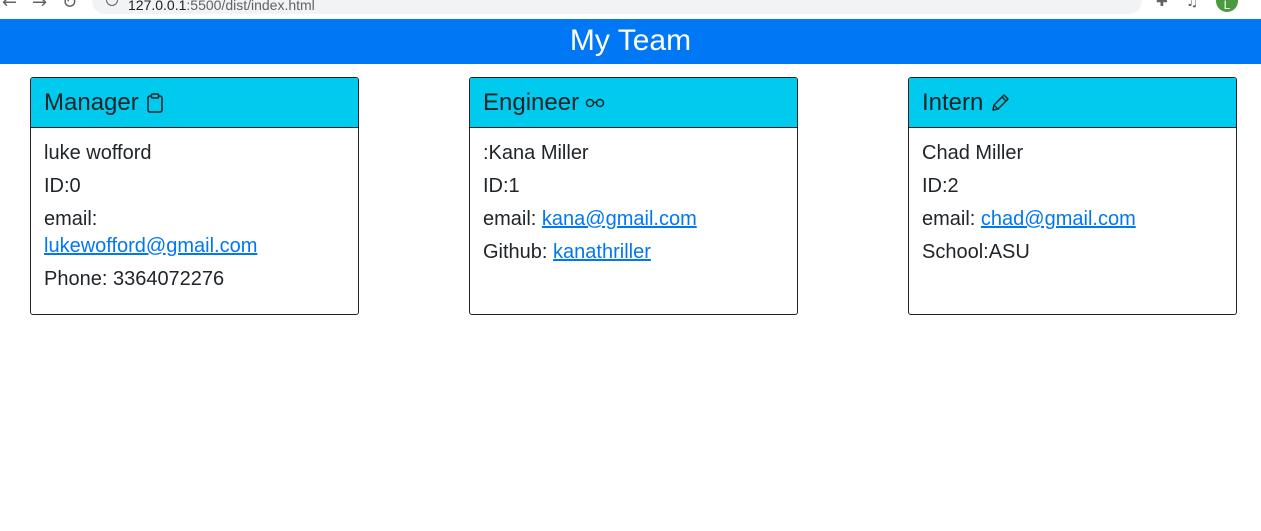 Image resolution: width=1261 pixels, height=531 pixels. I want to click on github: Github: kanathriller, so click(633, 252).